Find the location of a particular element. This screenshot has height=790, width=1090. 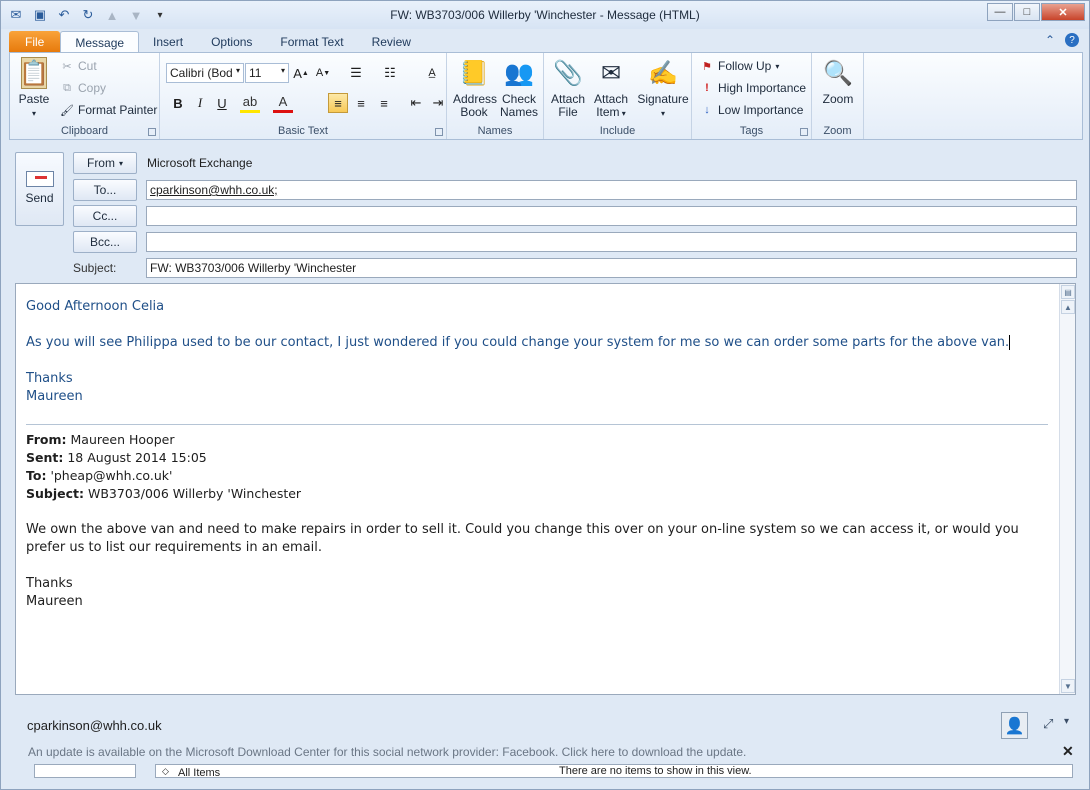

basic-text-launcher-icon is located at coordinates (439, 132).